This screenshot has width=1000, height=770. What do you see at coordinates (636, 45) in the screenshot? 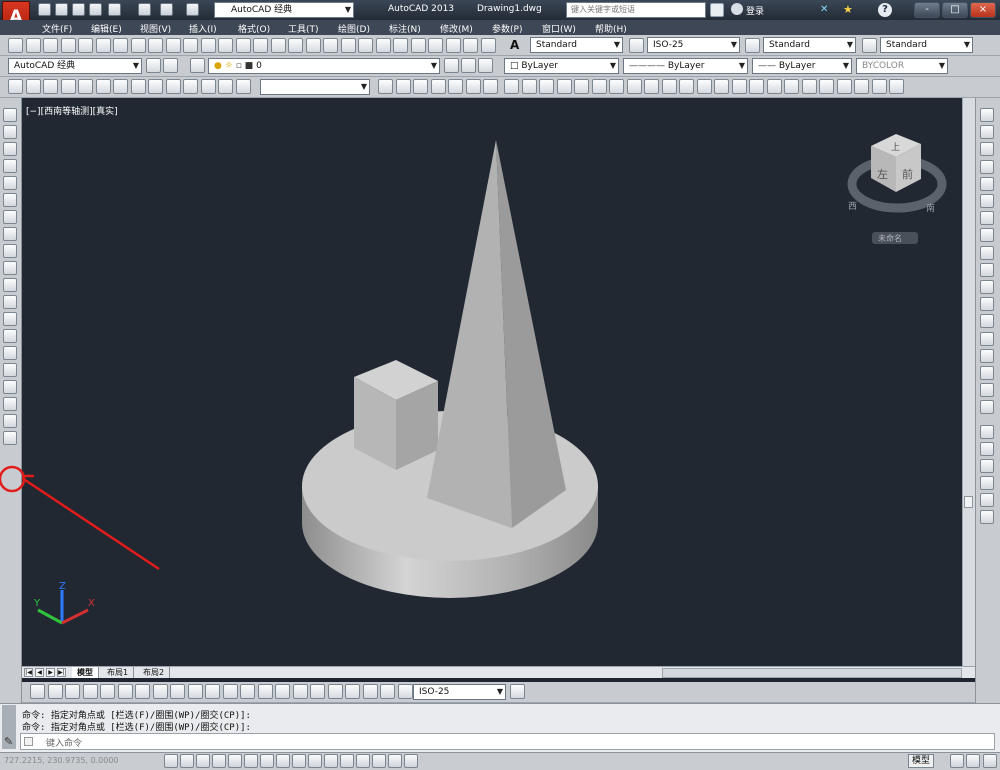
I see `dim-style-icon` at bounding box center [636, 45].